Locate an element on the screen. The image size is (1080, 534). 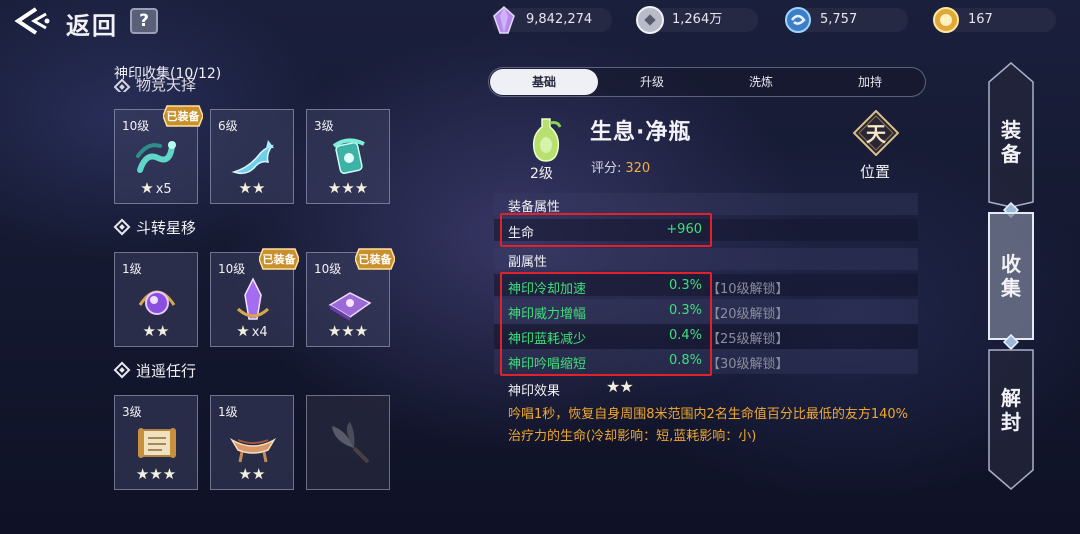
help-button: ? is located at coordinates (144, 21).